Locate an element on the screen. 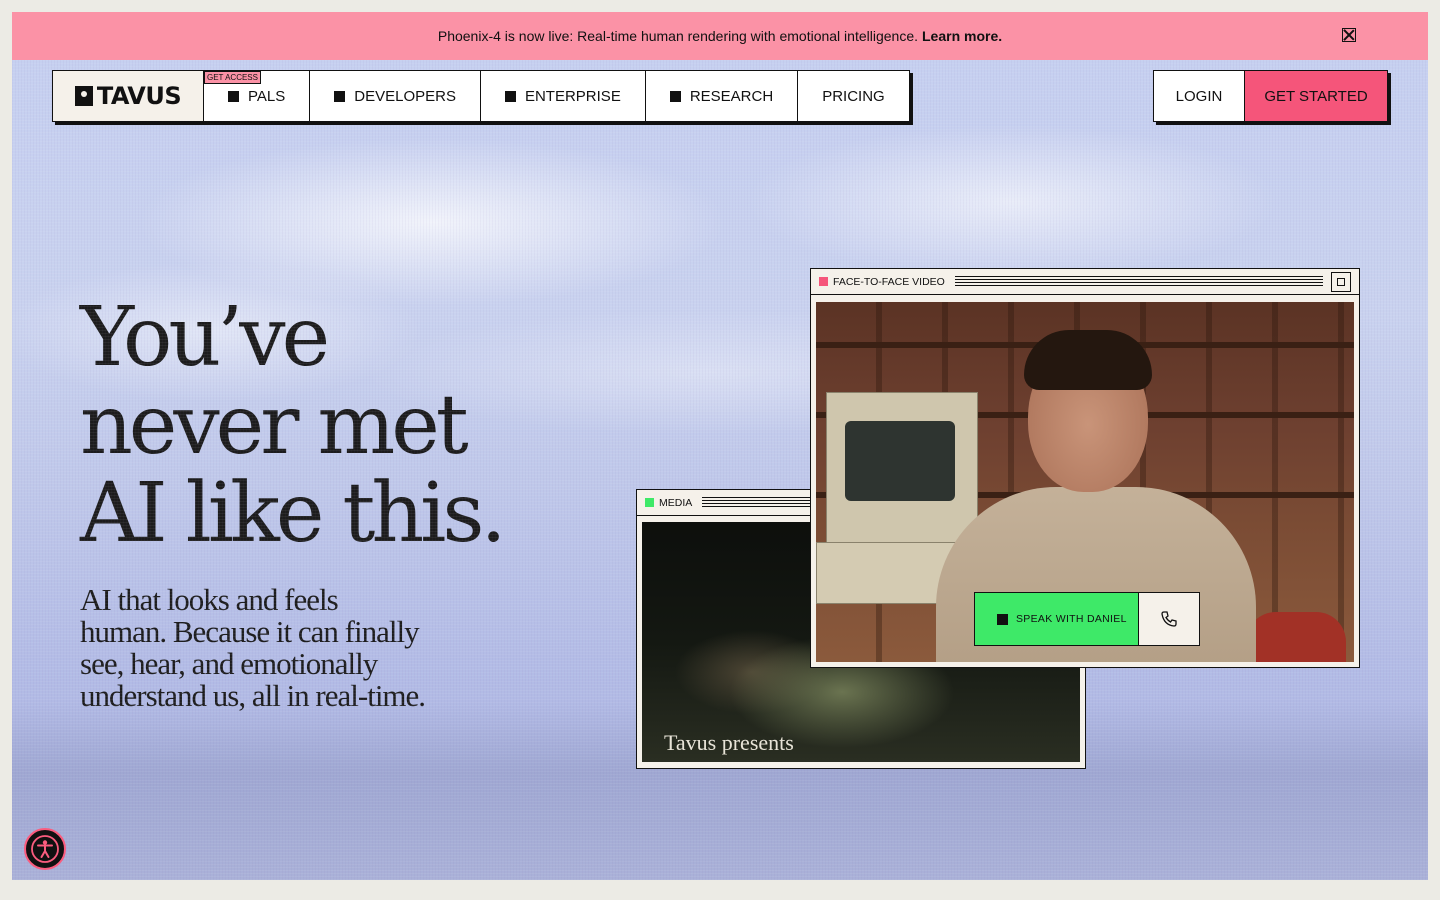 This screenshot has height=900, width=1440. close-icon is located at coordinates (1349, 35).